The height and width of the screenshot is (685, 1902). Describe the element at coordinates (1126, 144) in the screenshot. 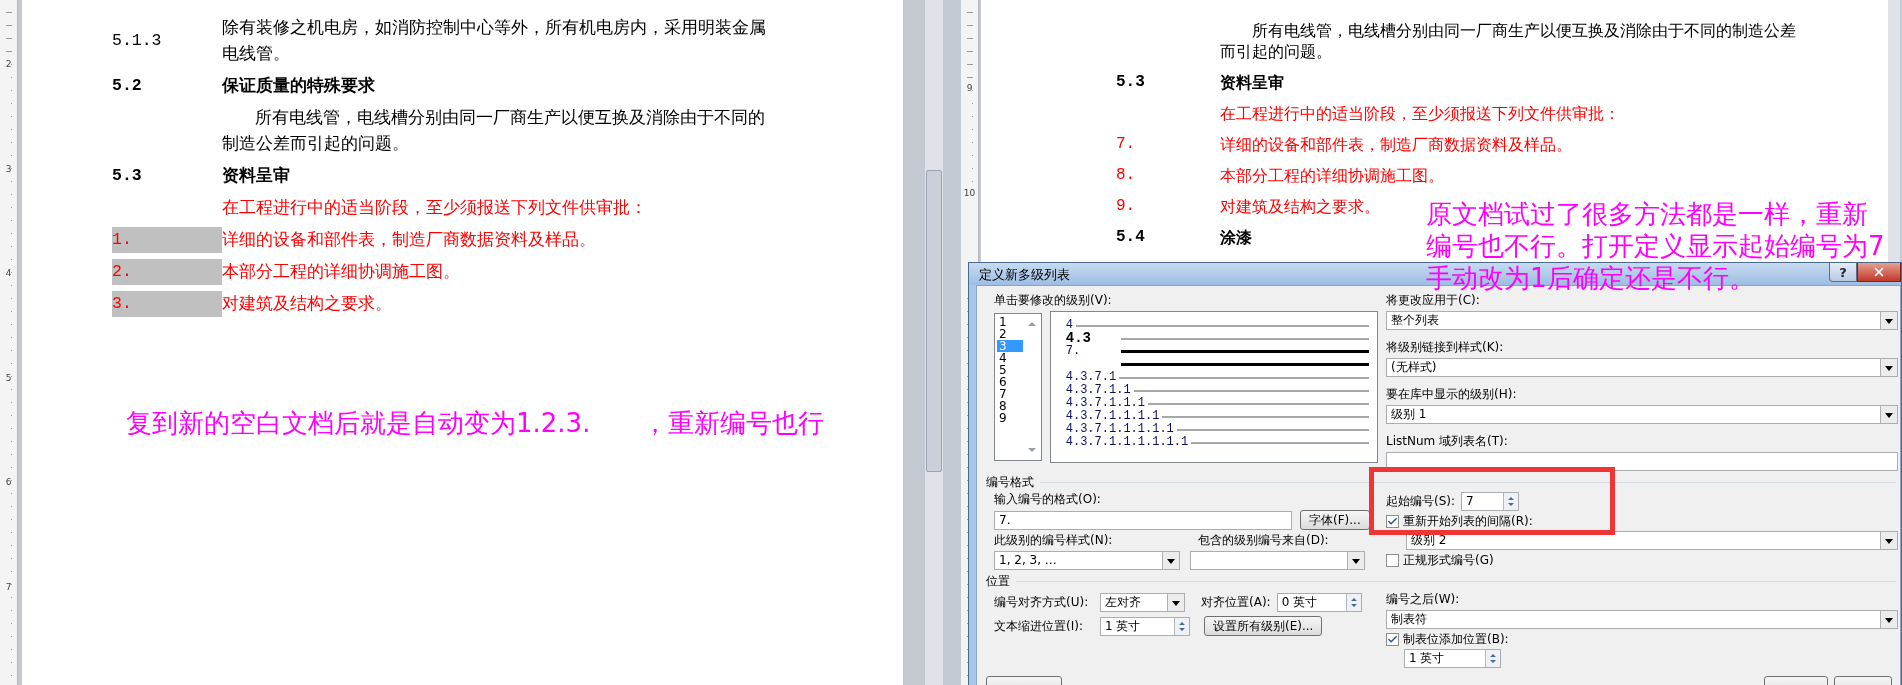

I see `list-number: 7.` at that location.